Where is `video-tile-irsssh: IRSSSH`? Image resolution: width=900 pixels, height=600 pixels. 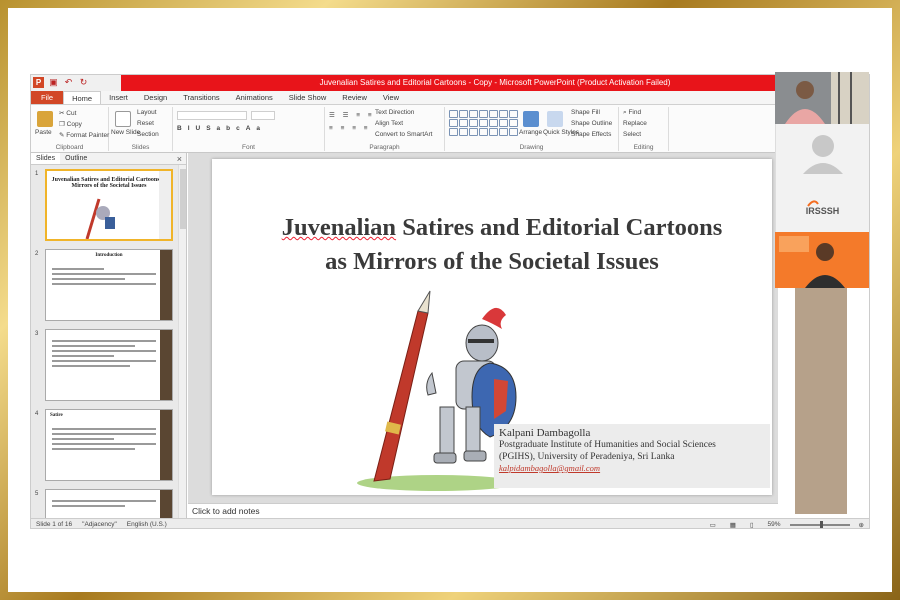
video-tile-irsssh: IRSSSH is located at coordinates (822, 178).